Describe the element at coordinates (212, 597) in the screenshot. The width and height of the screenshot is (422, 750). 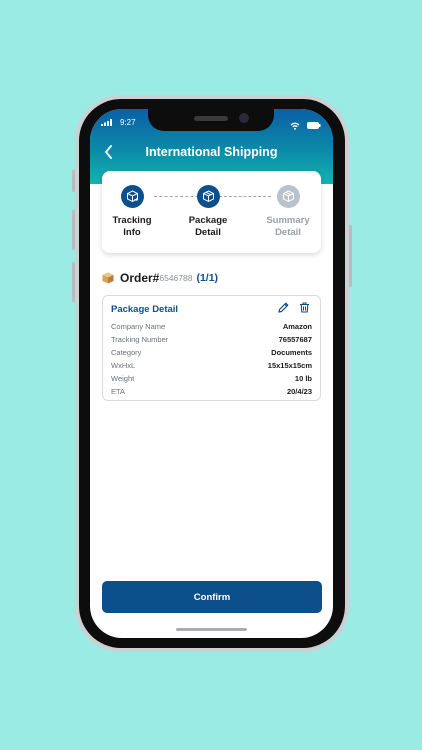
I see `confirm-button: Confirm` at that location.